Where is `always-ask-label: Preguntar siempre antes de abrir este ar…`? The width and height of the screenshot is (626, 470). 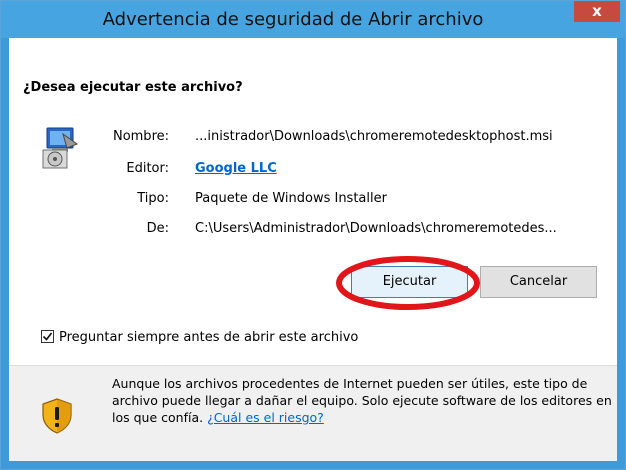 always-ask-label: Preguntar siempre antes de abrir este ar… is located at coordinates (209, 337).